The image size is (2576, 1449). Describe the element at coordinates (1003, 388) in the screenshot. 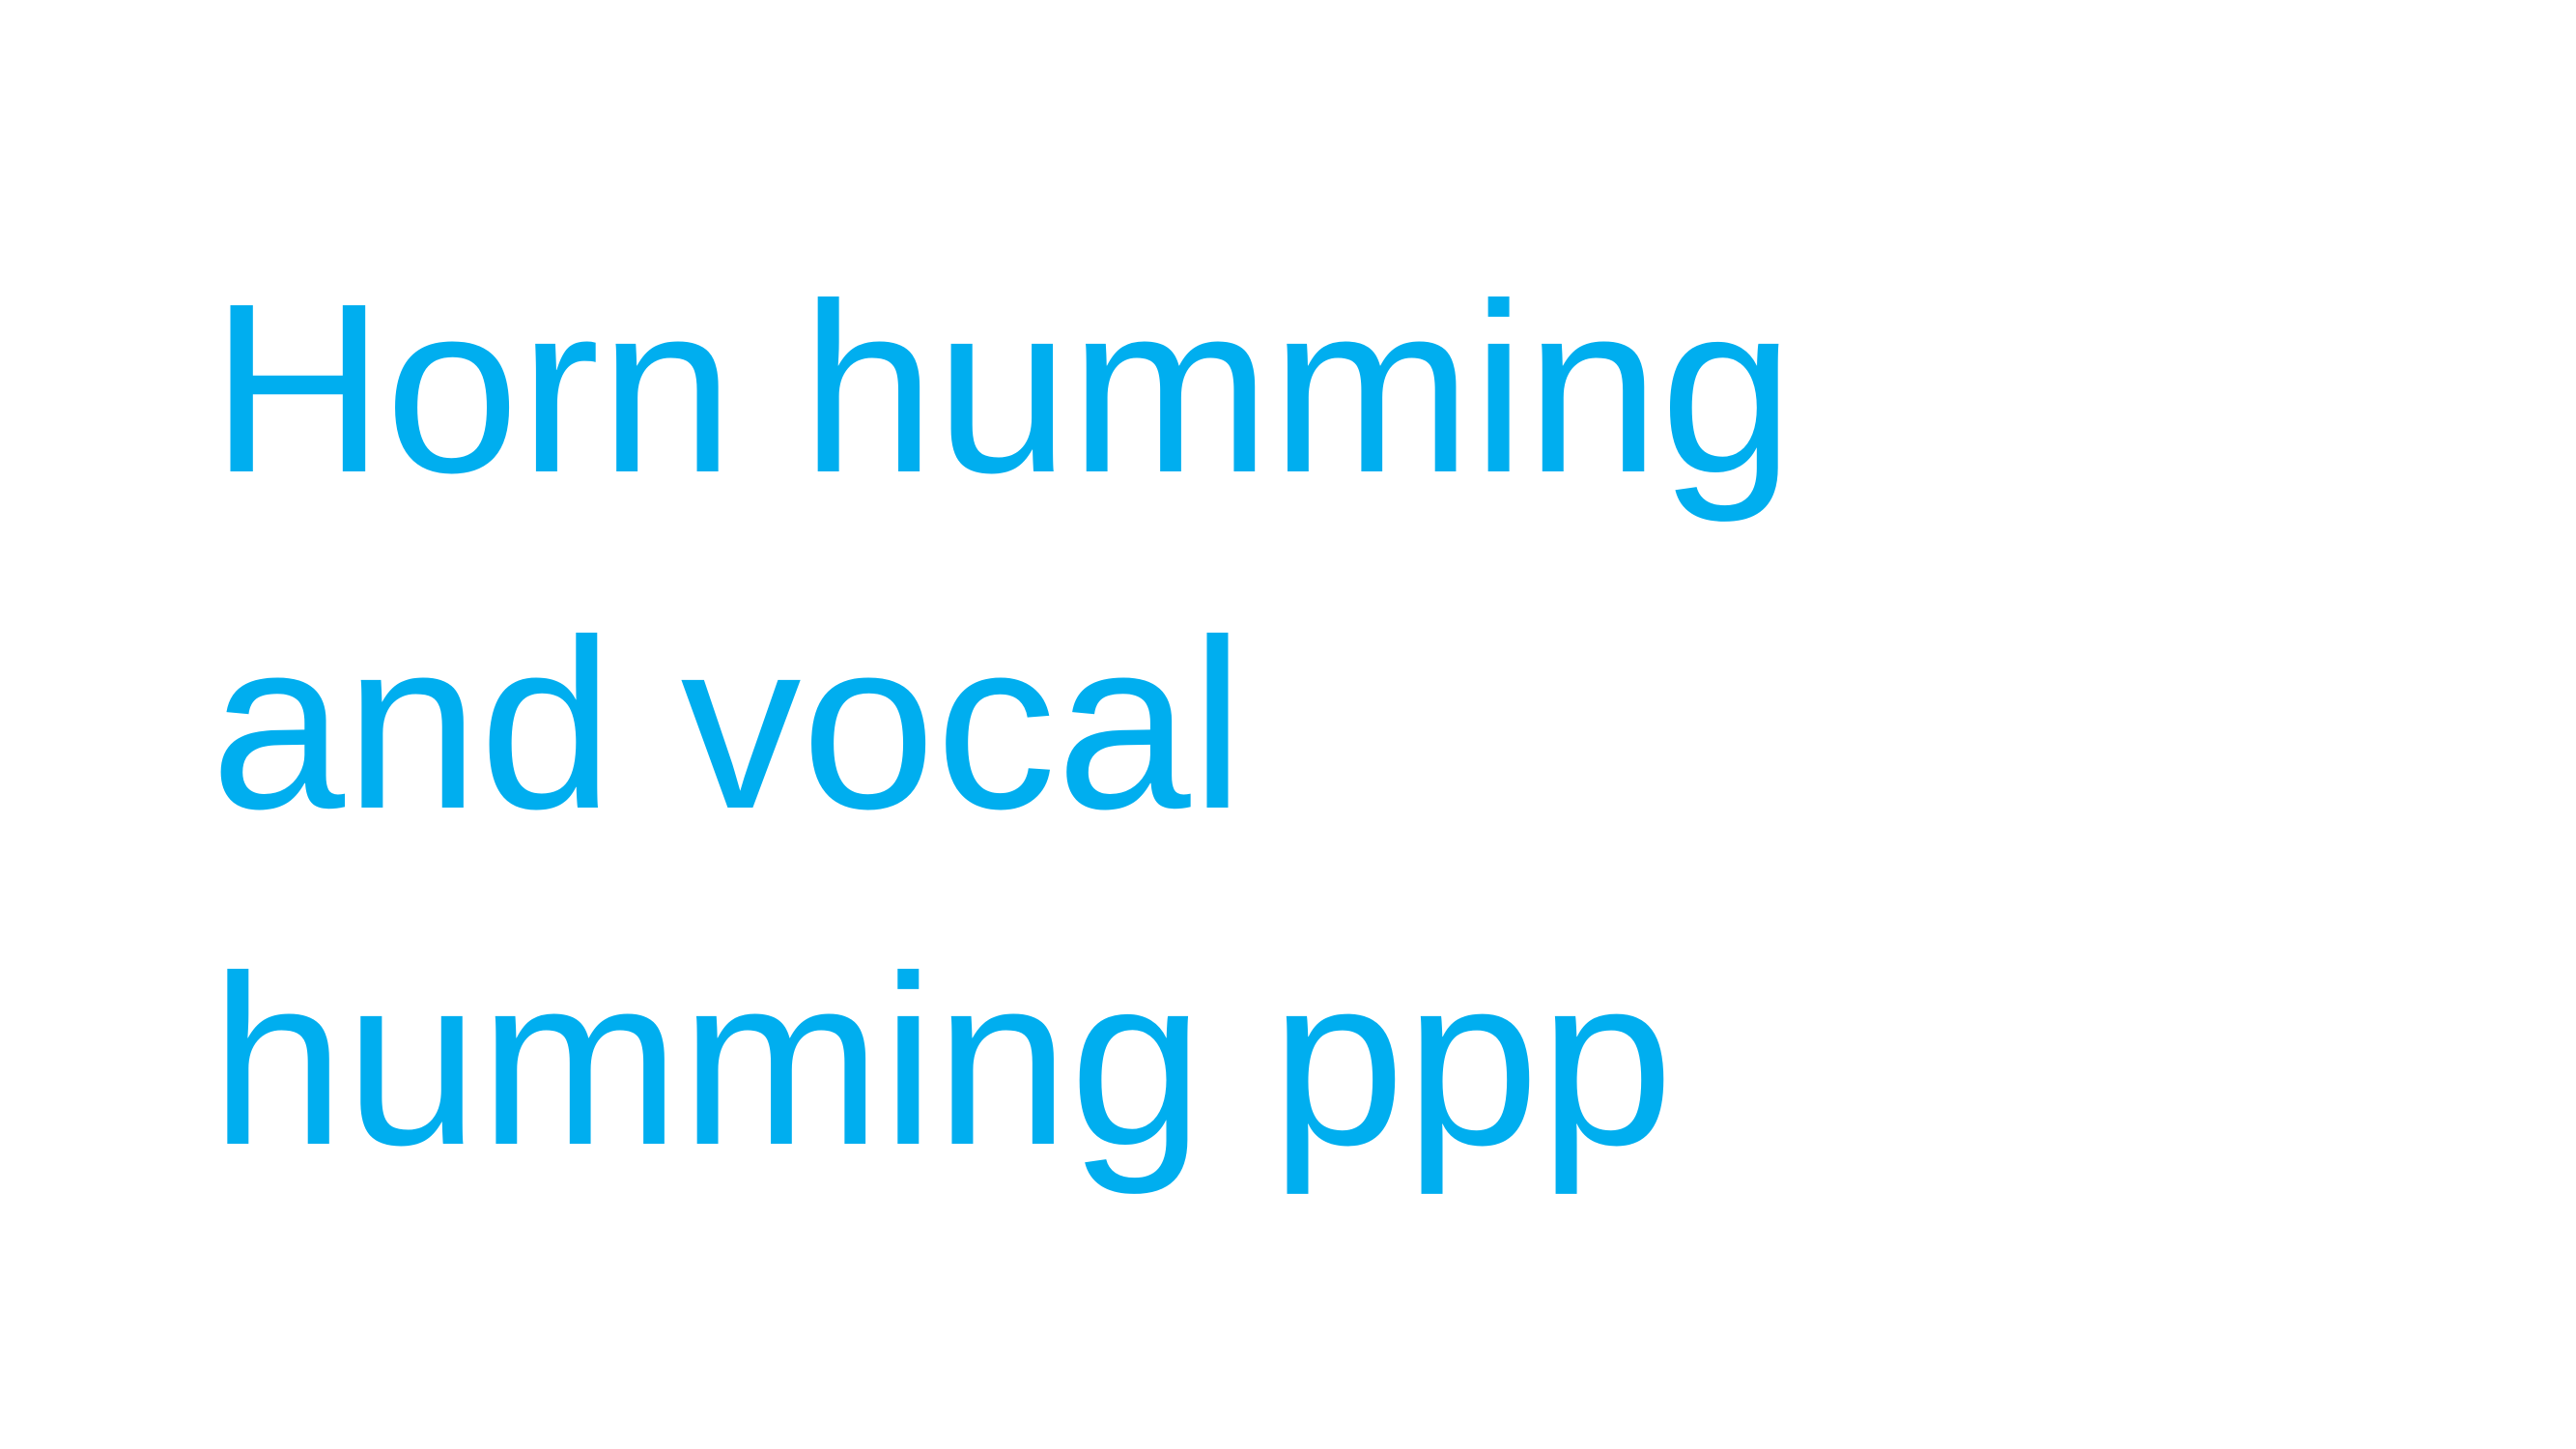

I see `text-line-1: Horn humming` at that location.